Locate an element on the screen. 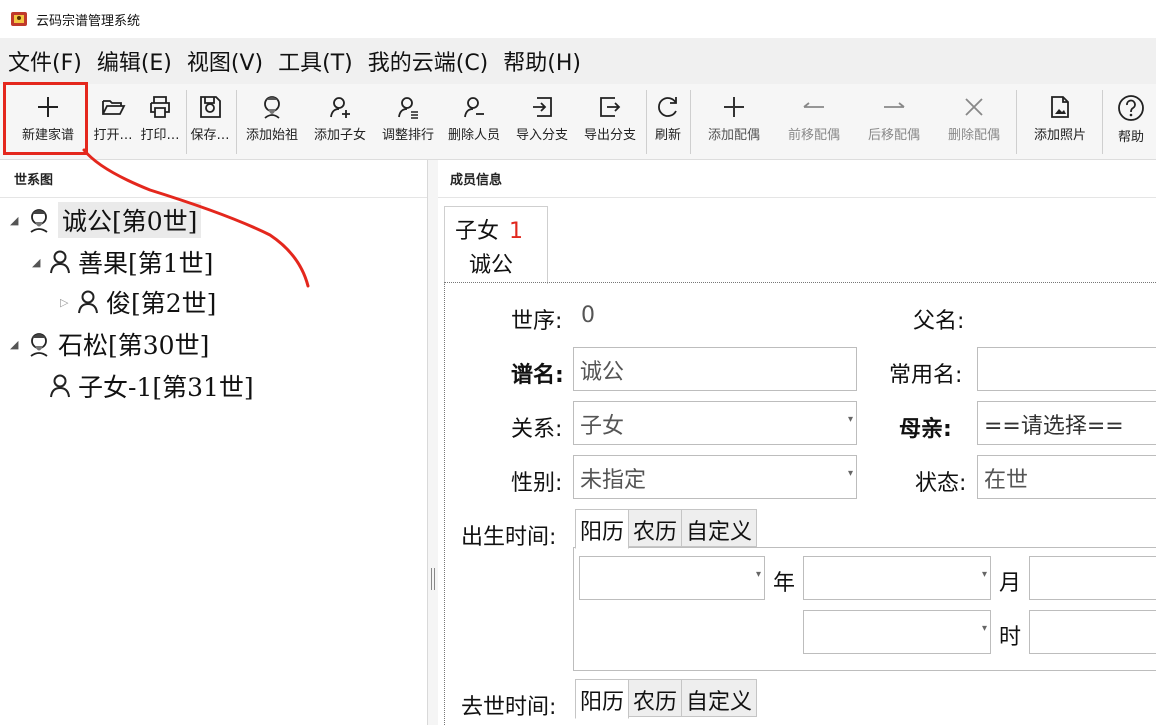 The width and height of the screenshot is (1156, 725). reorder-person-icon is located at coordinates (408, 108).